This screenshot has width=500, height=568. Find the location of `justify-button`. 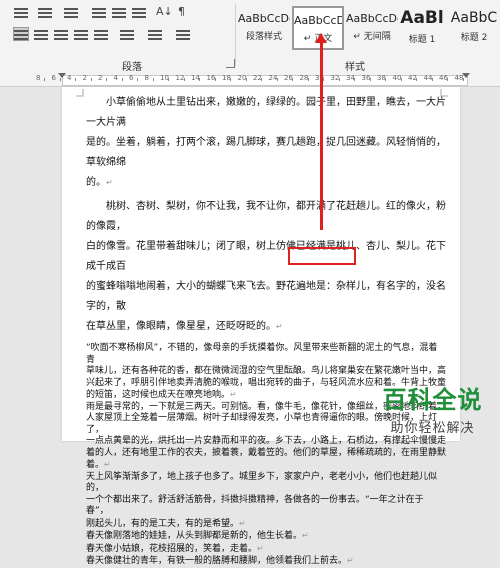

justify-button is located at coordinates (81, 34).